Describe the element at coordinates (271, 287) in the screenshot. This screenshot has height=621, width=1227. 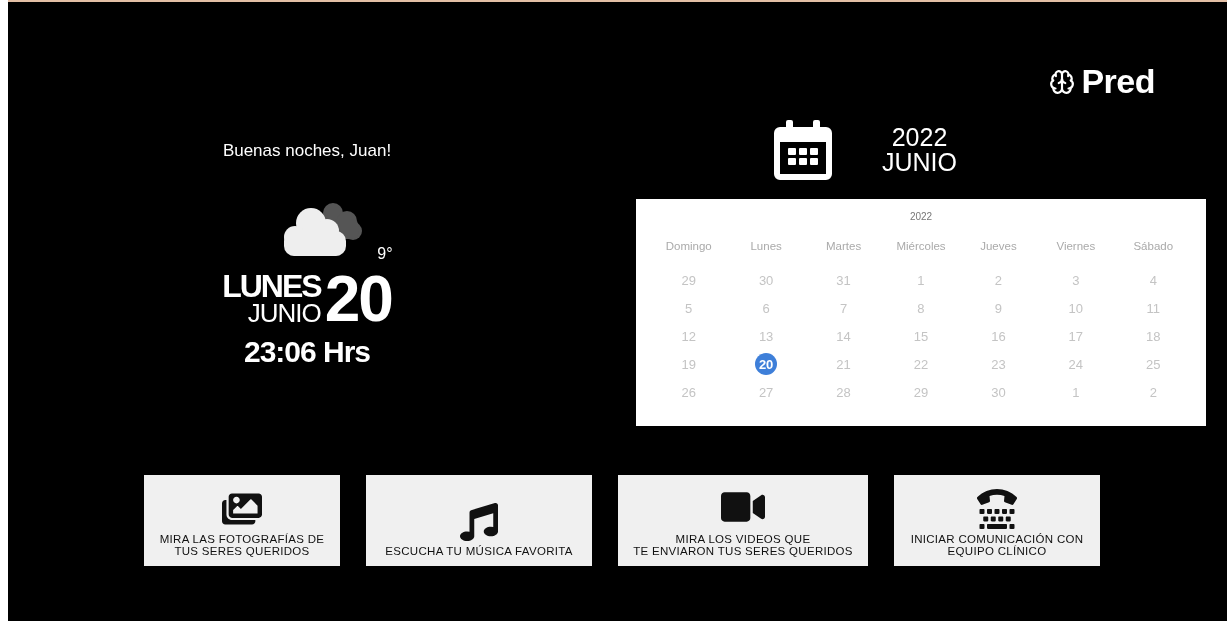
I see `weekday-text: LUNES` at that location.